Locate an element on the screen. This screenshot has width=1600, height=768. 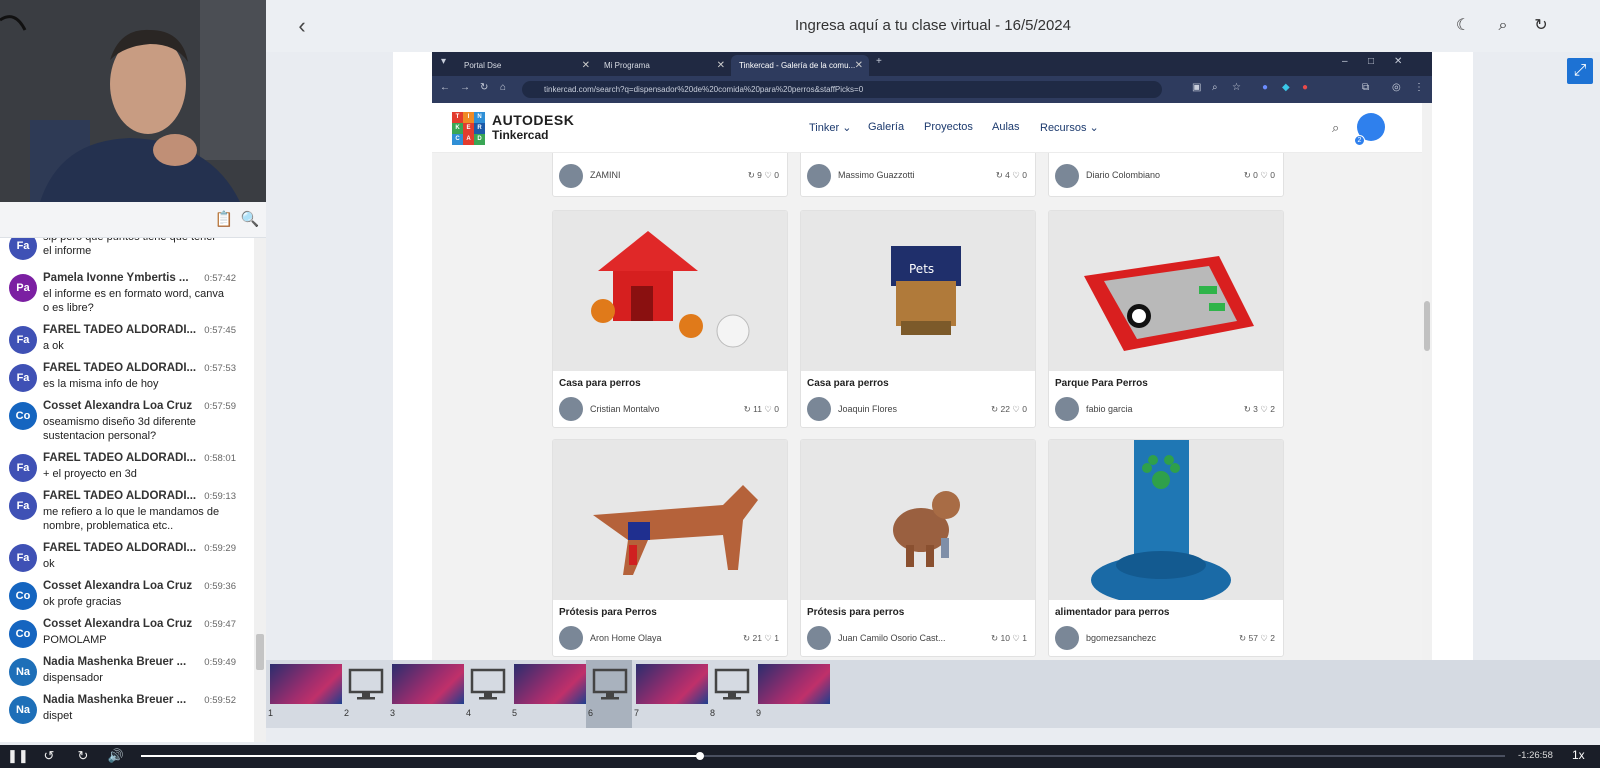
bookmark-star-icon: ☆ is located at coordinates (1236, 87).